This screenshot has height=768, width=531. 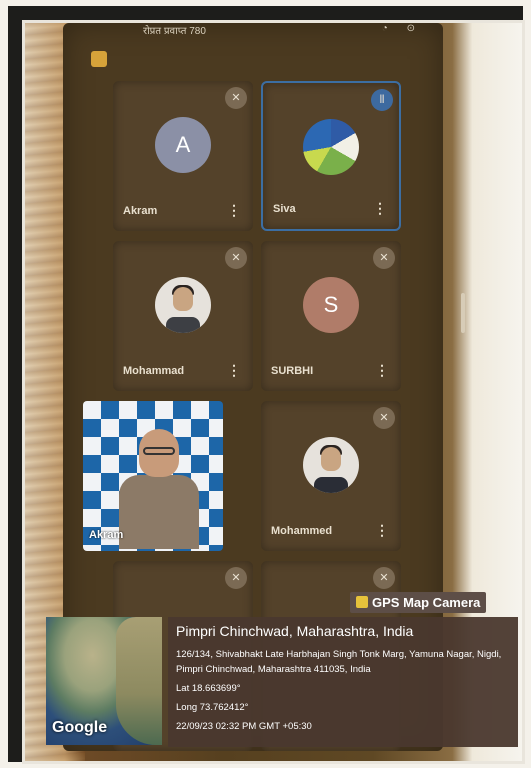 I want to click on timestamp: 22/09/23 02:32 PM GMT +05:30, so click(x=244, y=726).